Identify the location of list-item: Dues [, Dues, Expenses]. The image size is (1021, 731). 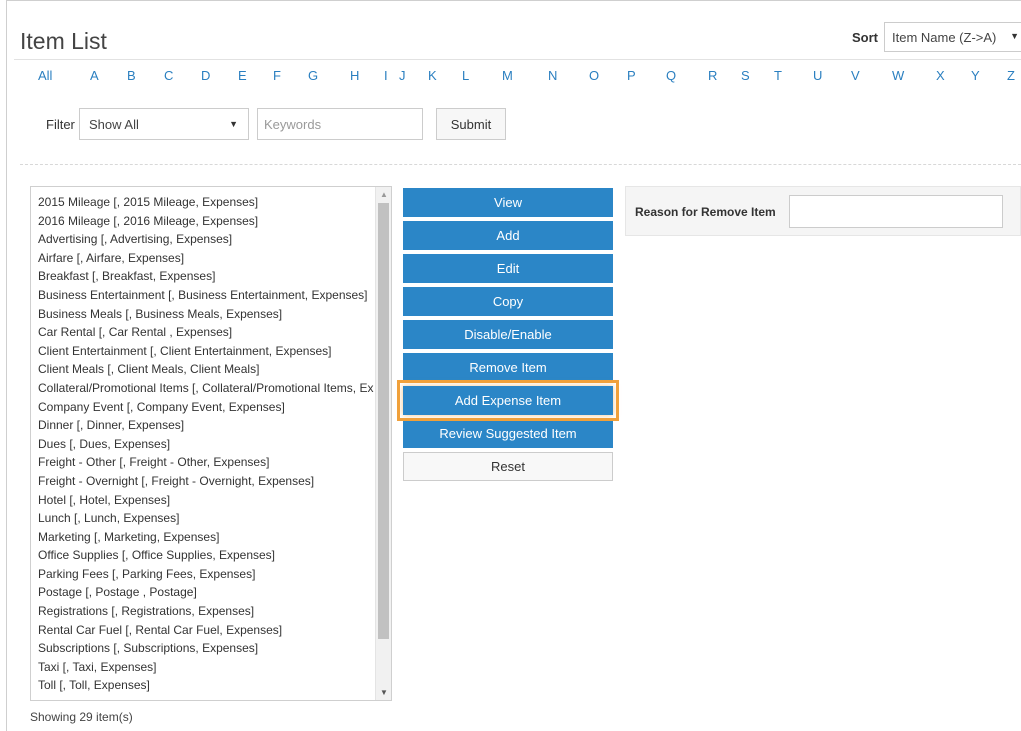
(206, 444).